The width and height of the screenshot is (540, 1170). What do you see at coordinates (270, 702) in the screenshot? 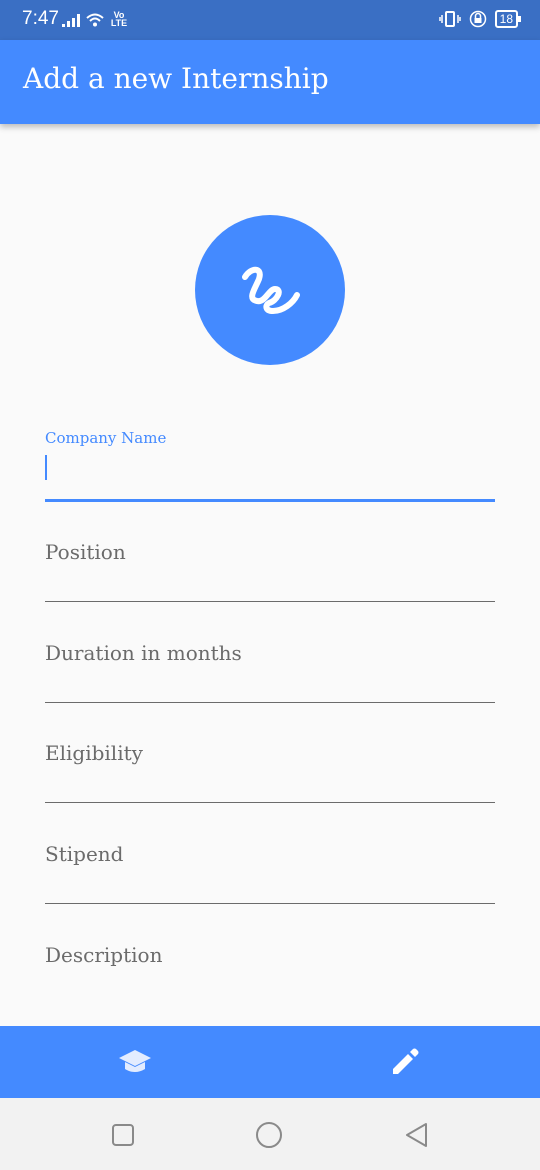
I see `duration-underline` at bounding box center [270, 702].